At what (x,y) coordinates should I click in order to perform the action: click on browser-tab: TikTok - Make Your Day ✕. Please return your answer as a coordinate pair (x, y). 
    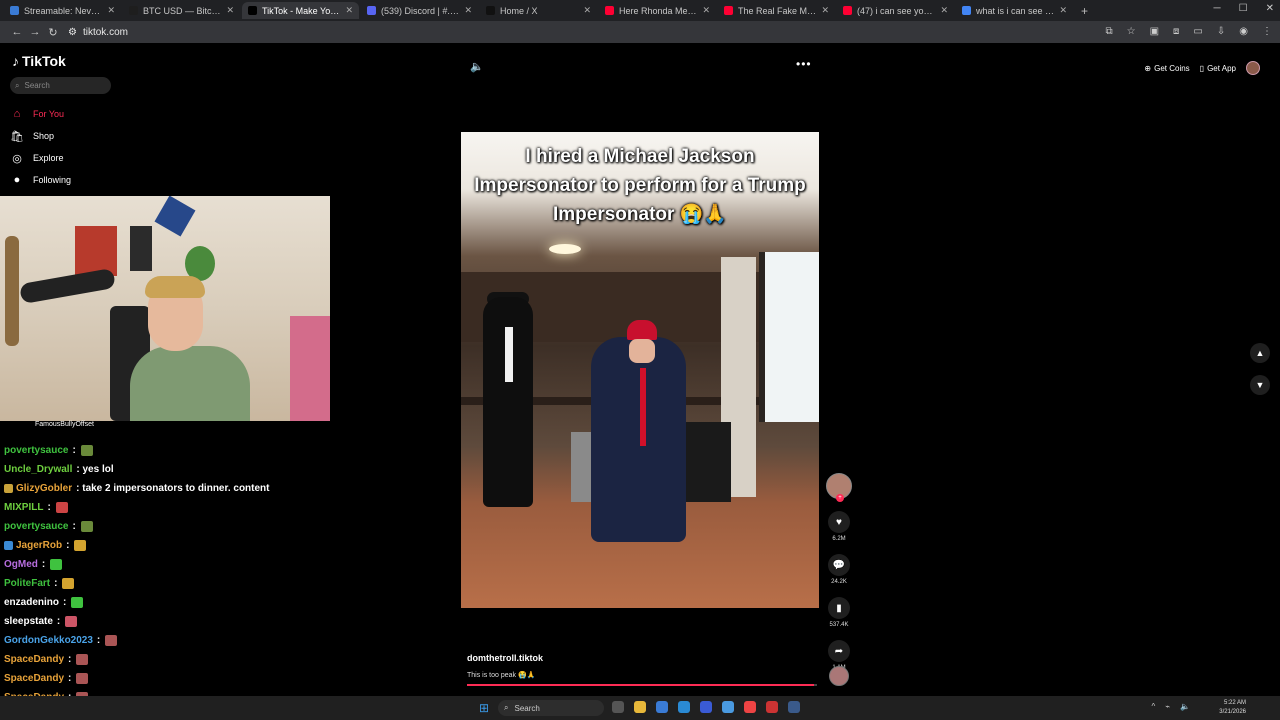
    Looking at the image, I should click on (300, 10).